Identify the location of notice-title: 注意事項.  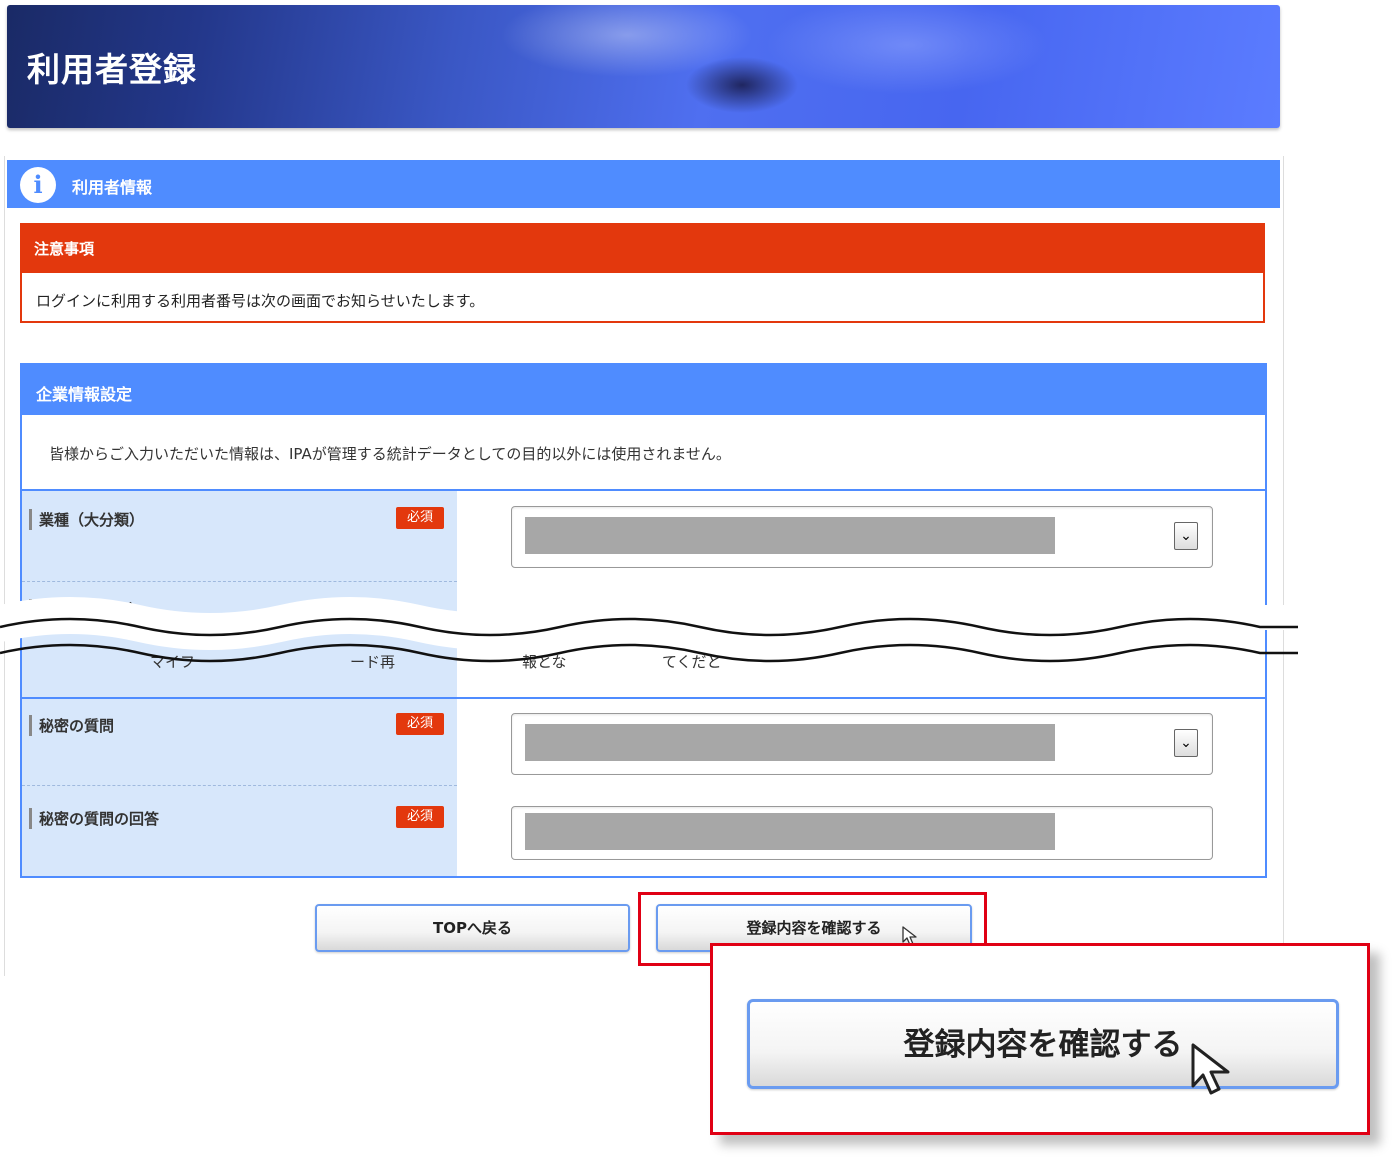
(64, 249).